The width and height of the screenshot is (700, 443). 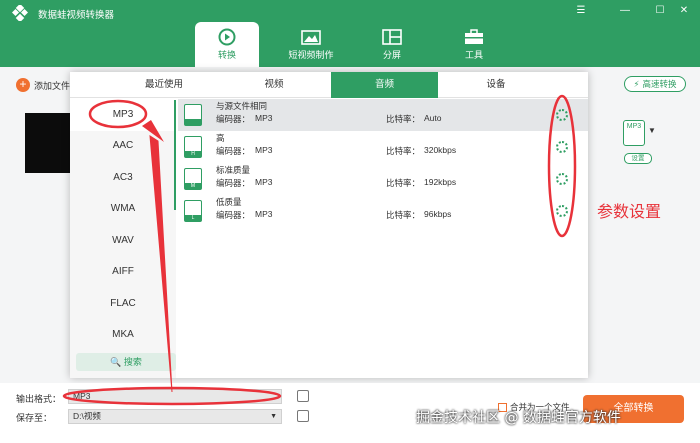 I want to click on save-to-select: D:\视频 ▼, so click(x=175, y=416).